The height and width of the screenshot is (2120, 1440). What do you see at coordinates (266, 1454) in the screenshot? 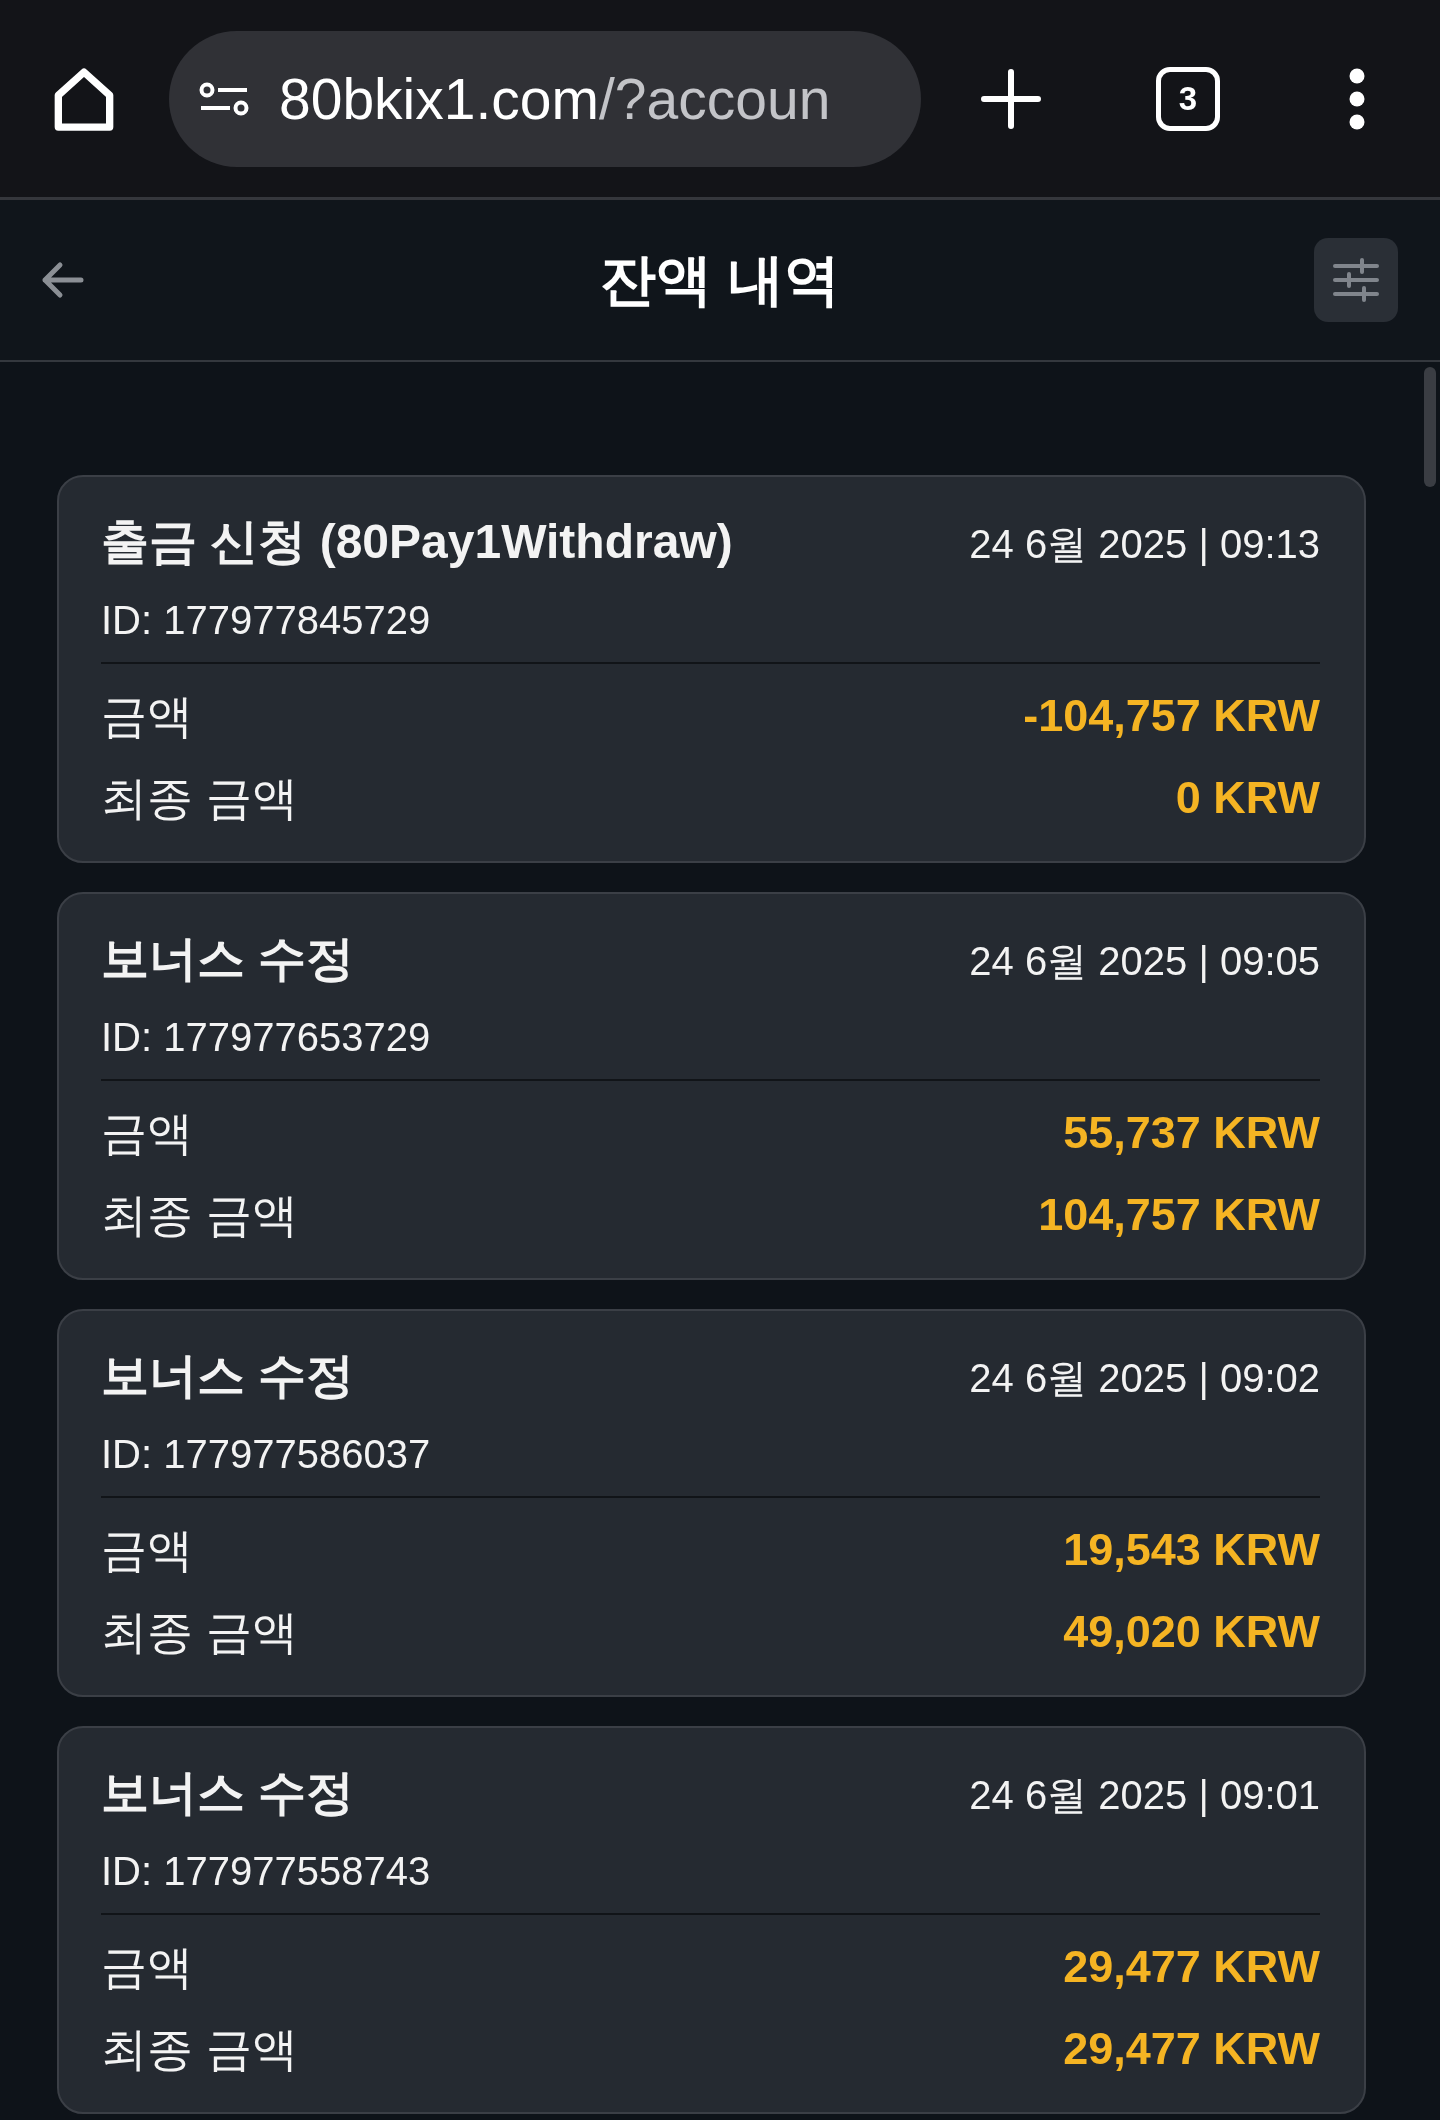
I see `transaction-id: ID: 177977586037` at bounding box center [266, 1454].